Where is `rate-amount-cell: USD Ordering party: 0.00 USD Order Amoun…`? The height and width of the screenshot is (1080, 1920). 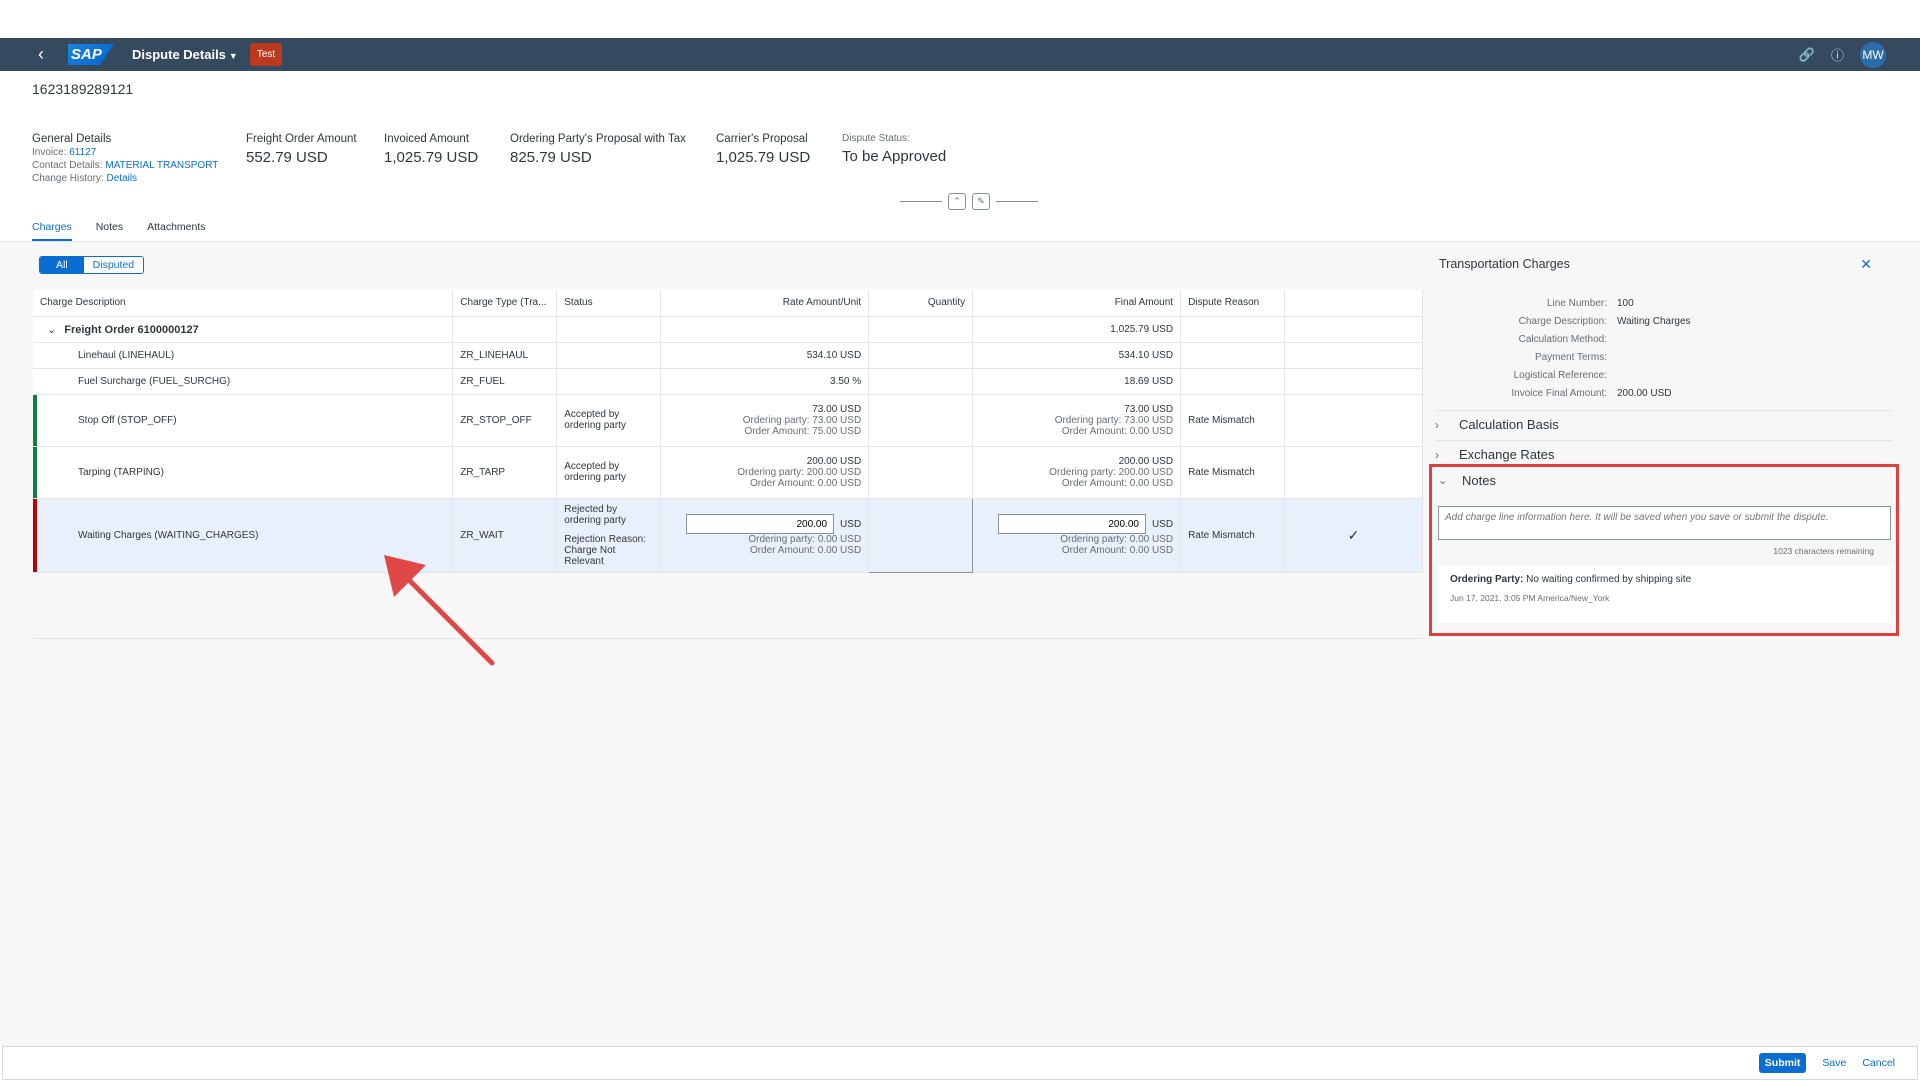
rate-amount-cell: USD Ordering party: 0.00 USD Order Amoun… is located at coordinates (765, 535).